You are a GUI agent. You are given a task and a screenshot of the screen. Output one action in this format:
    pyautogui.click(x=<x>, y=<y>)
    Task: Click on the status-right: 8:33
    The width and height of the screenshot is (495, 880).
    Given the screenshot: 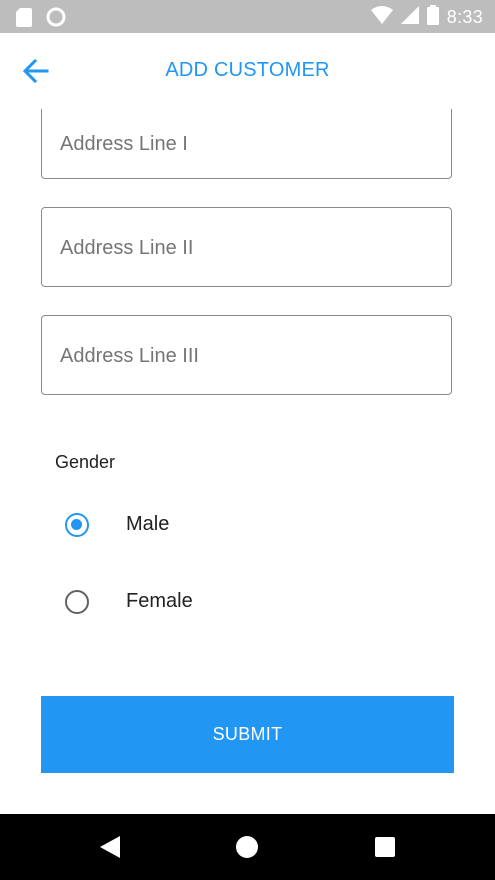 What is the action you would take?
    pyautogui.click(x=426, y=17)
    